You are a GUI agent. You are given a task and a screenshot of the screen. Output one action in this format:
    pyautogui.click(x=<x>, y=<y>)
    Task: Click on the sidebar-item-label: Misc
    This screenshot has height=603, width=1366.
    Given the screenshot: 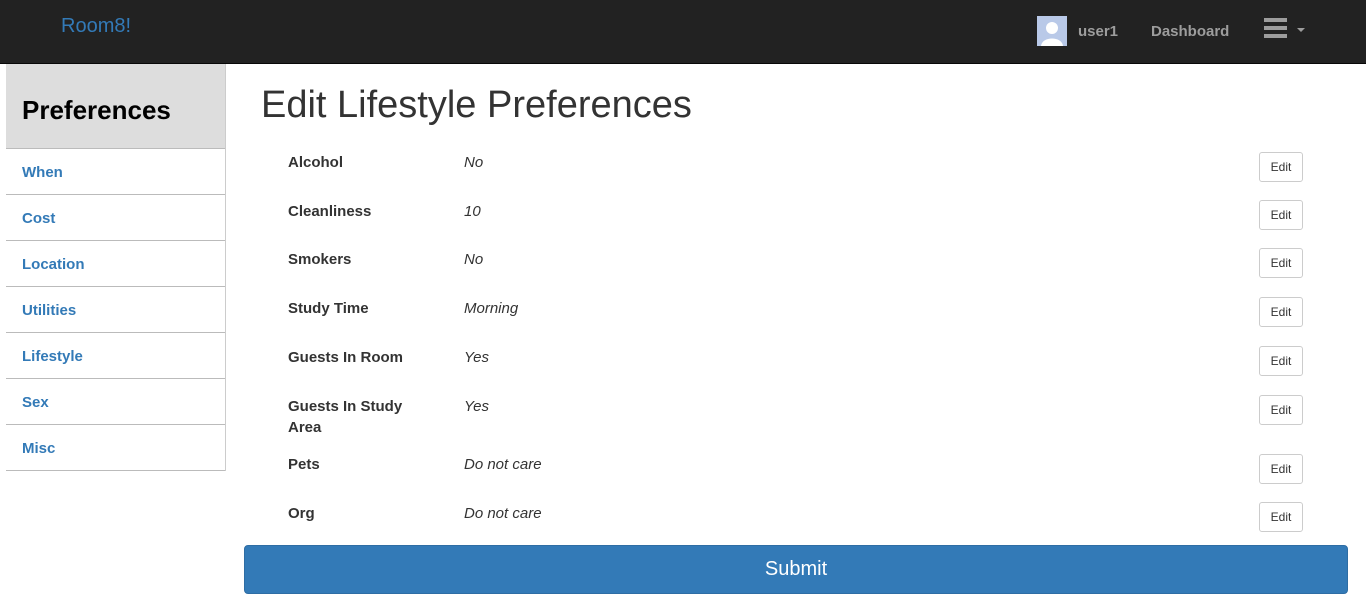 What is the action you would take?
    pyautogui.click(x=38, y=448)
    